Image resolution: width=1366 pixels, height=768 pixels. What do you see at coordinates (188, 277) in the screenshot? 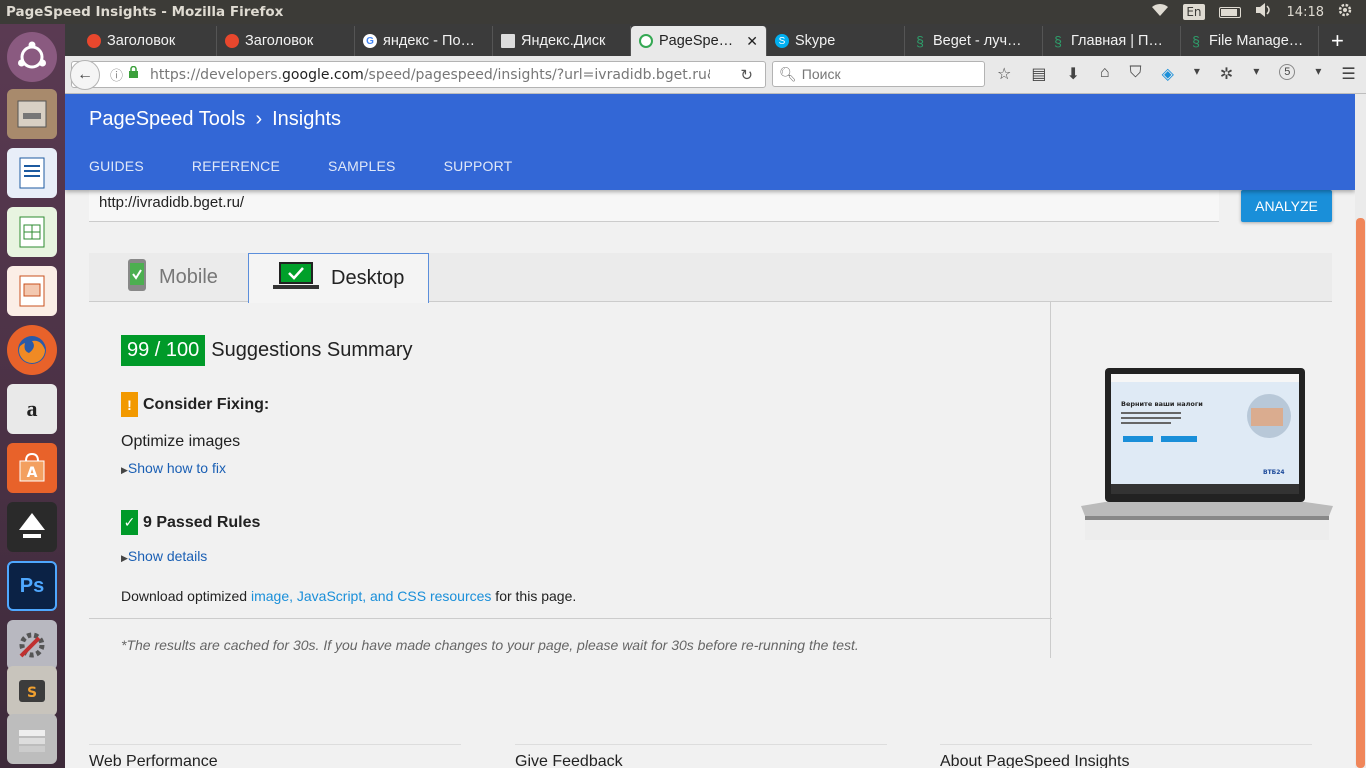
I see `tab-label: Mobile` at bounding box center [188, 277].